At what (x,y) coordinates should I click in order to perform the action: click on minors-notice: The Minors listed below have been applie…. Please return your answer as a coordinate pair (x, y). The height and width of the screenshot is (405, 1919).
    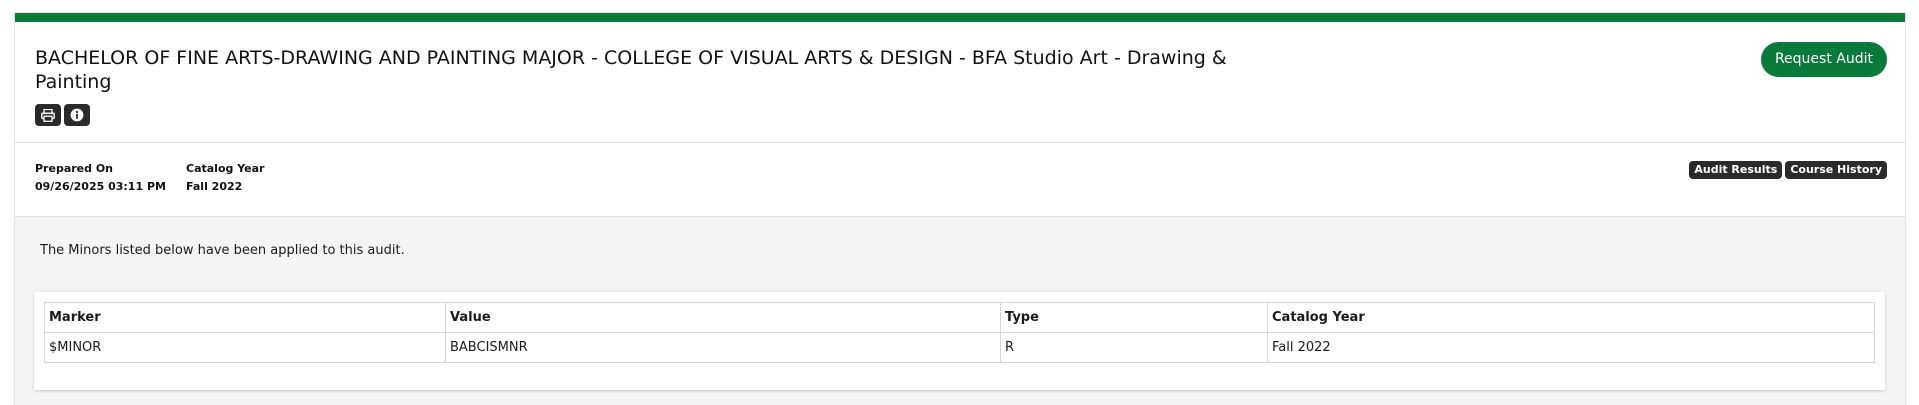
    Looking at the image, I should click on (222, 250).